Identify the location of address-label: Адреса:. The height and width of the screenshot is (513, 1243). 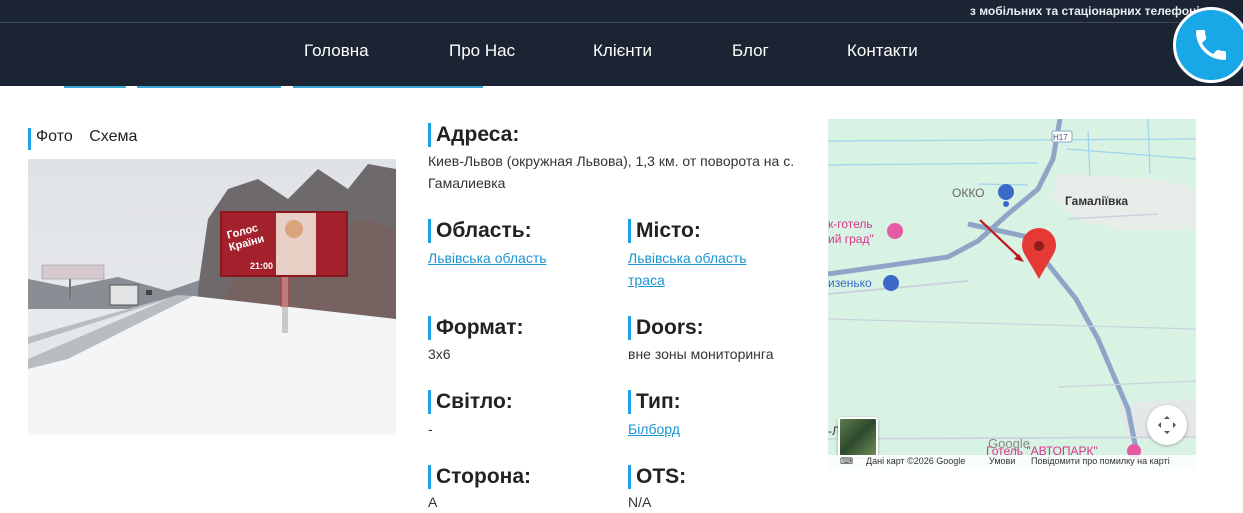
(473, 135).